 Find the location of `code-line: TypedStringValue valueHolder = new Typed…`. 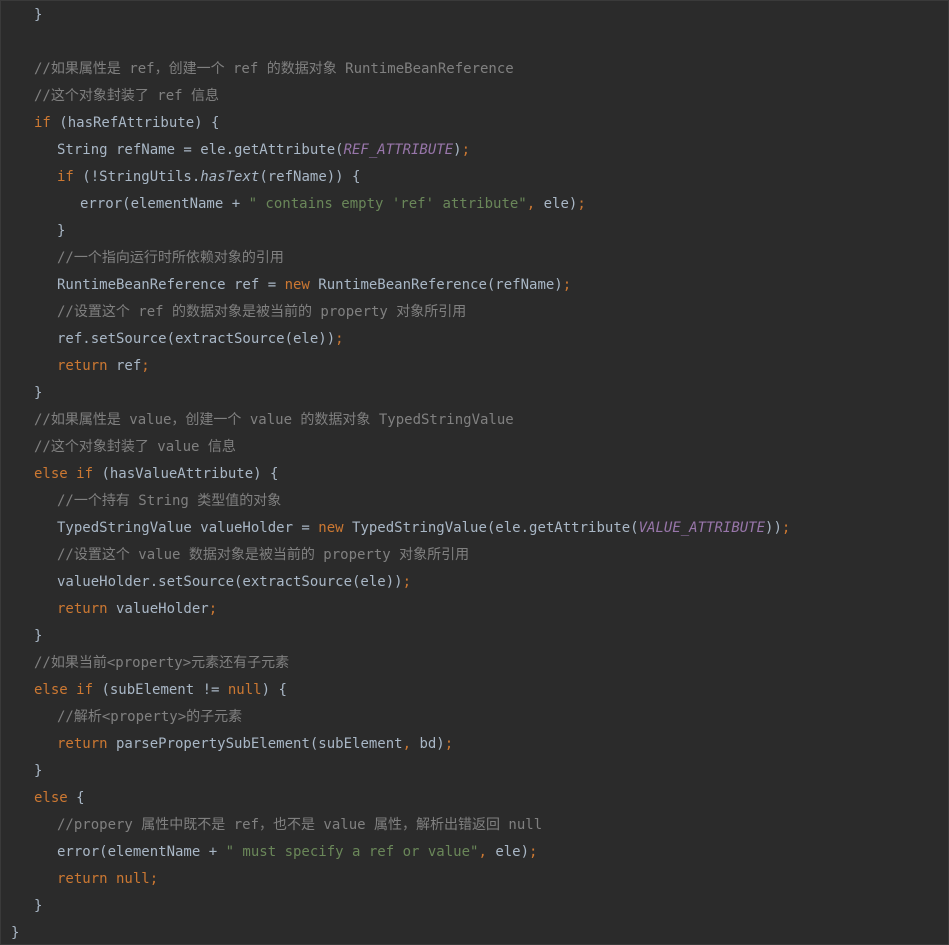

code-line: TypedStringValue valueHolder = new Typed… is located at coordinates (423, 528).